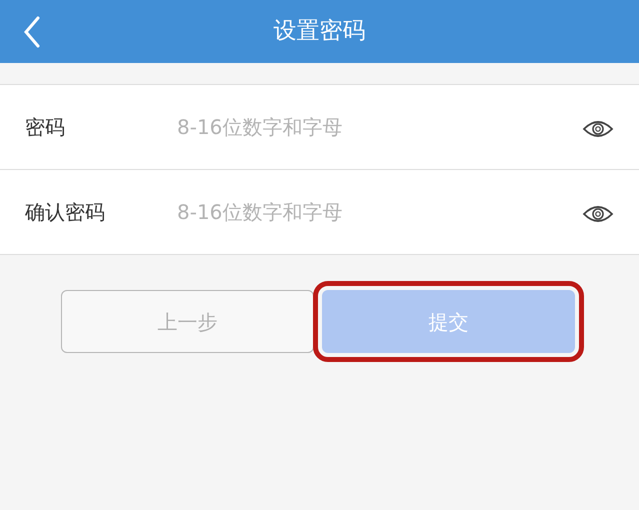 This screenshot has width=639, height=510. What do you see at coordinates (320, 31) in the screenshot?
I see `page-title: 设置密码` at bounding box center [320, 31].